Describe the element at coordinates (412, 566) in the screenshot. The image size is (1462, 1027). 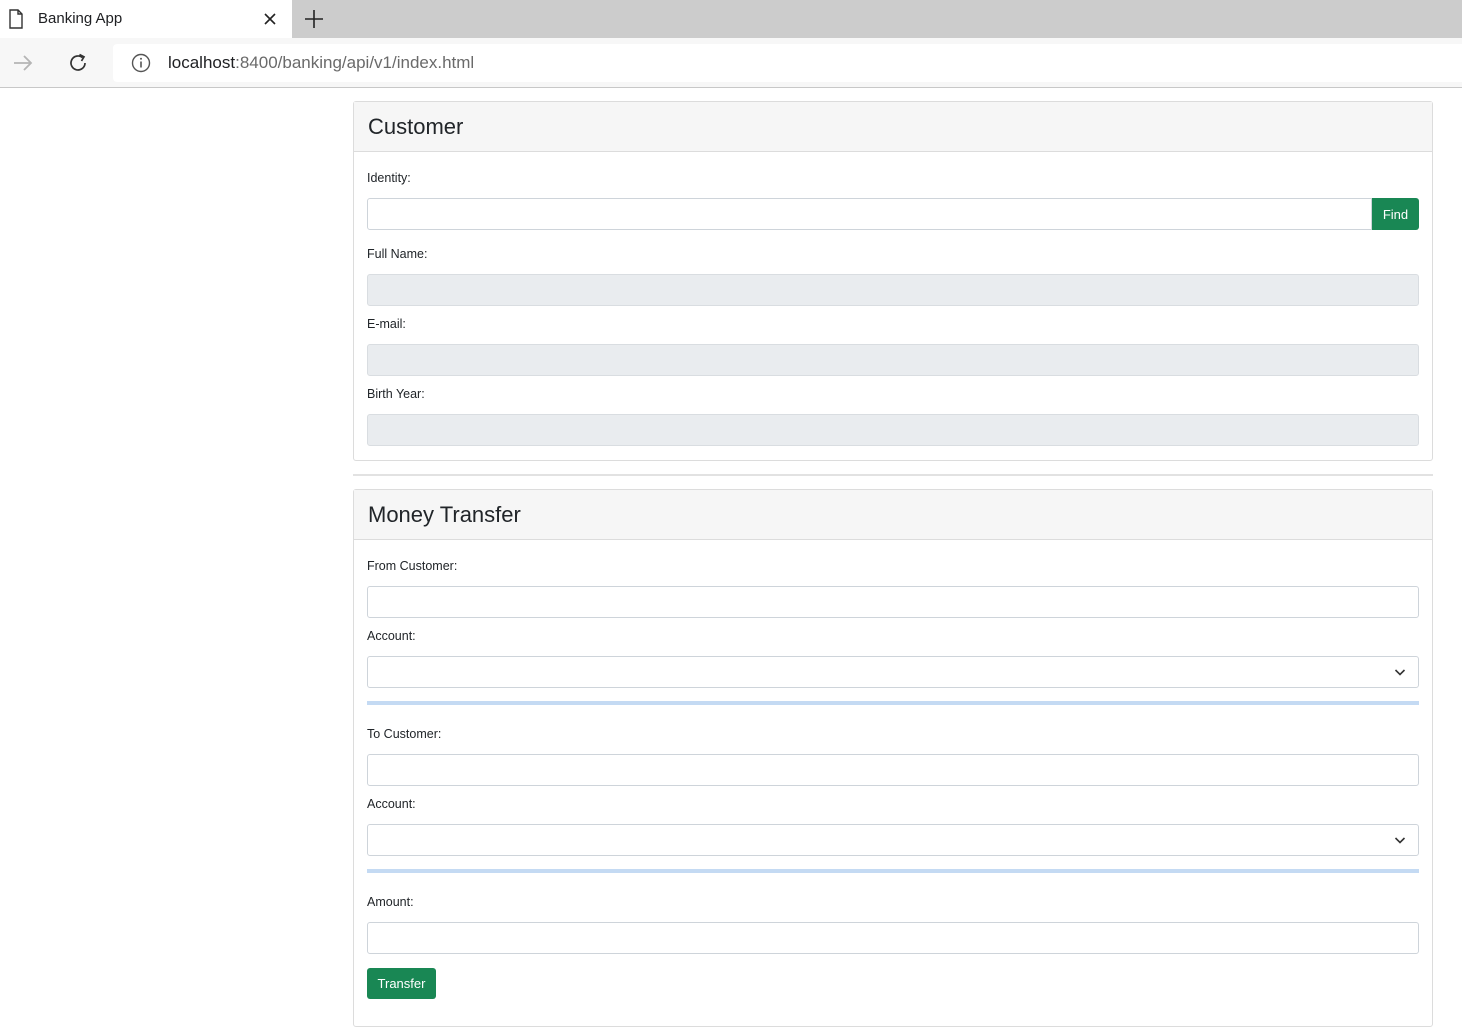
I see `from-customer-label: From Customer:` at that location.